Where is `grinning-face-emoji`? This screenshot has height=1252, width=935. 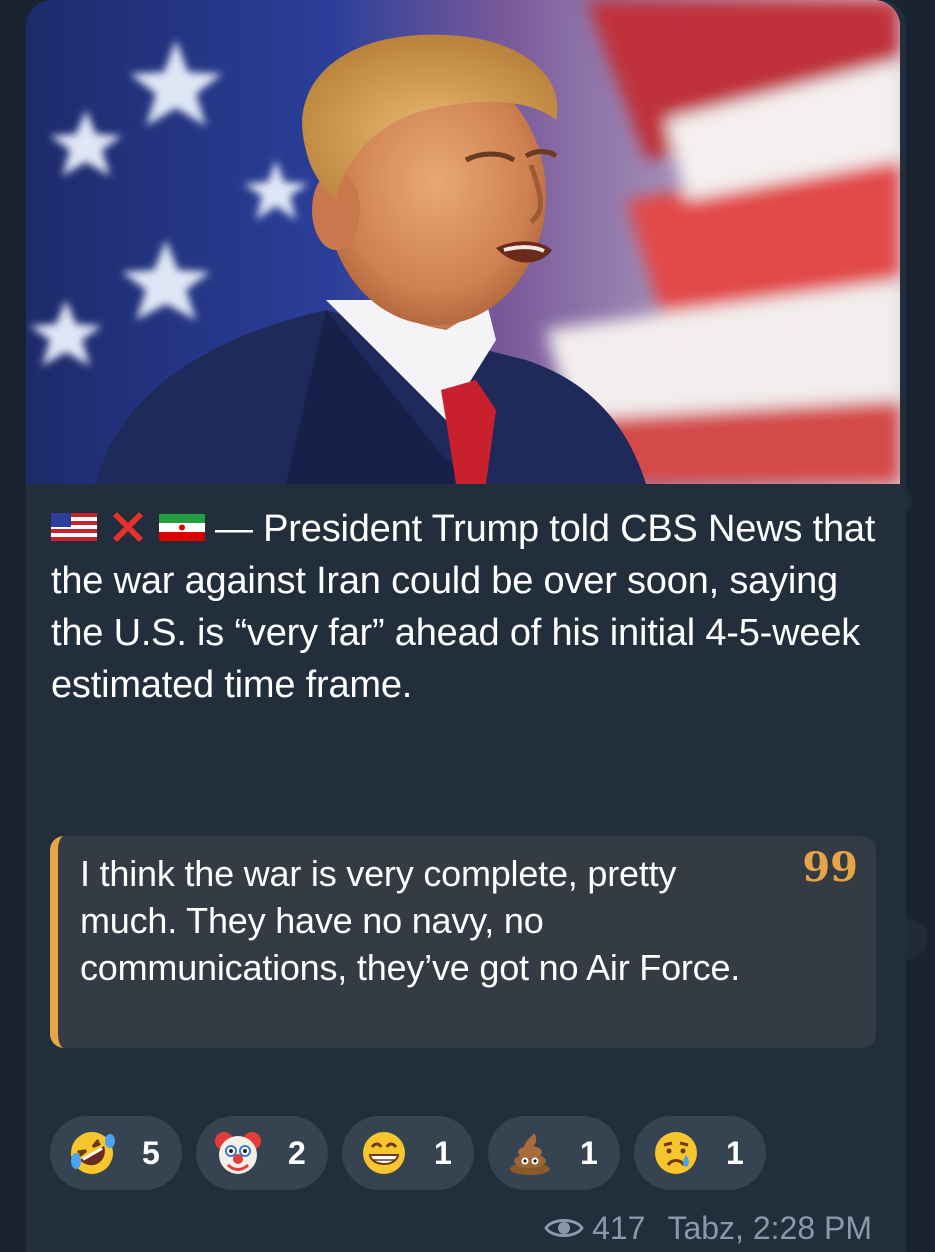
grinning-face-emoji is located at coordinates (384, 1153).